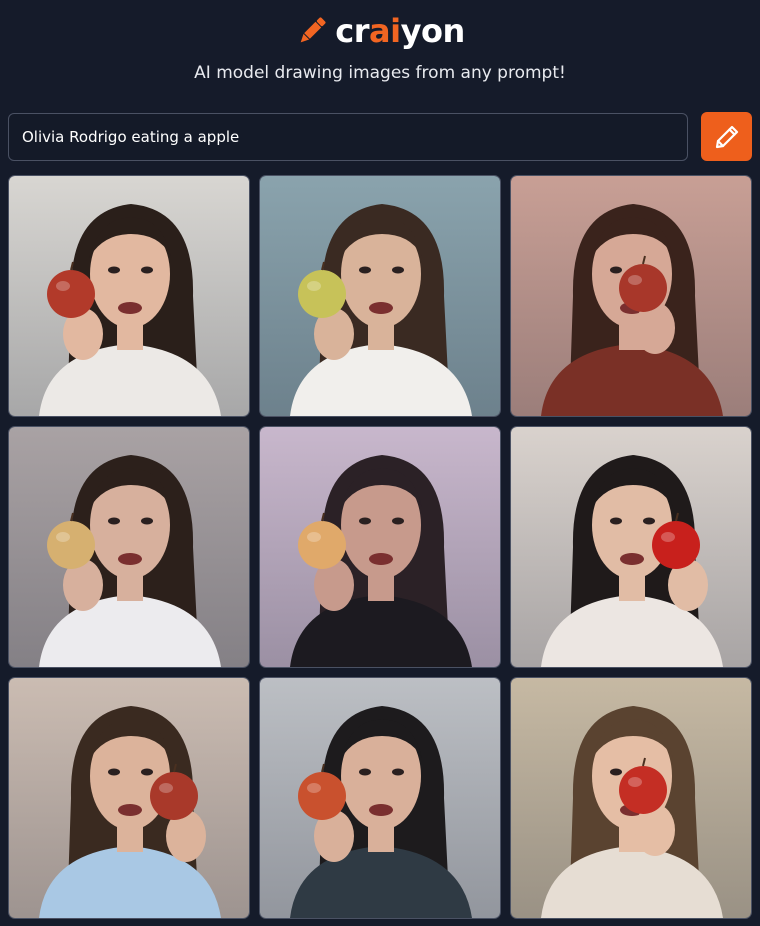 The width and height of the screenshot is (760, 926). Describe the element at coordinates (348, 137) in the screenshot. I see `prompt-input` at that location.